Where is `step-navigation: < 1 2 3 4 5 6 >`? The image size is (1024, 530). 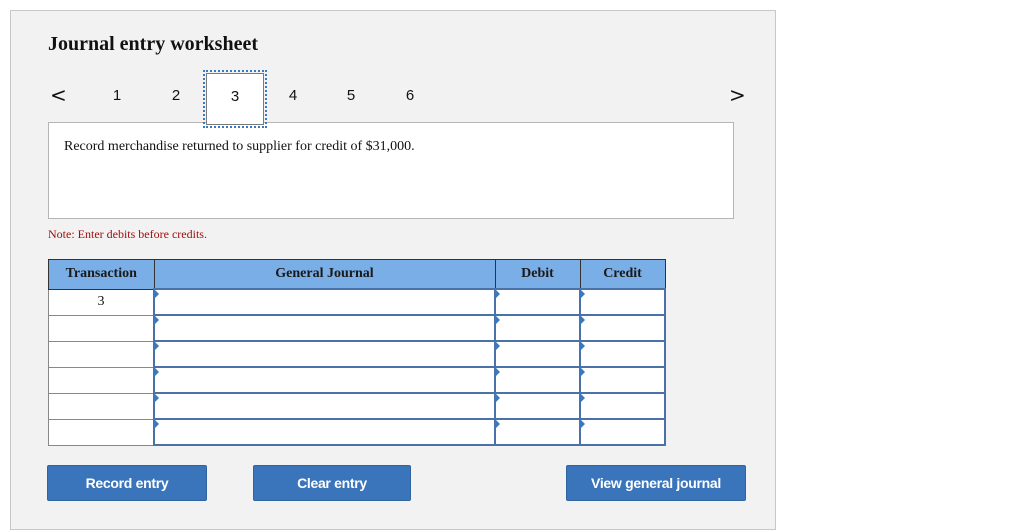 step-navigation: < 1 2 3 4 5 6 > is located at coordinates (394, 99).